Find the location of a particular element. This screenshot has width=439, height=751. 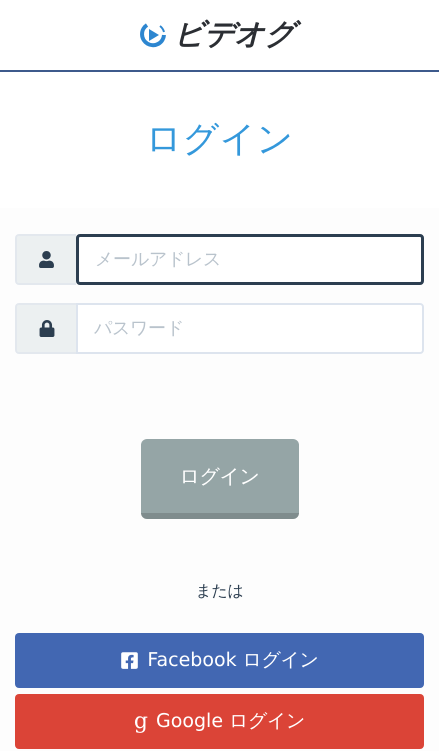

button-label: Google ログイン is located at coordinates (231, 721).